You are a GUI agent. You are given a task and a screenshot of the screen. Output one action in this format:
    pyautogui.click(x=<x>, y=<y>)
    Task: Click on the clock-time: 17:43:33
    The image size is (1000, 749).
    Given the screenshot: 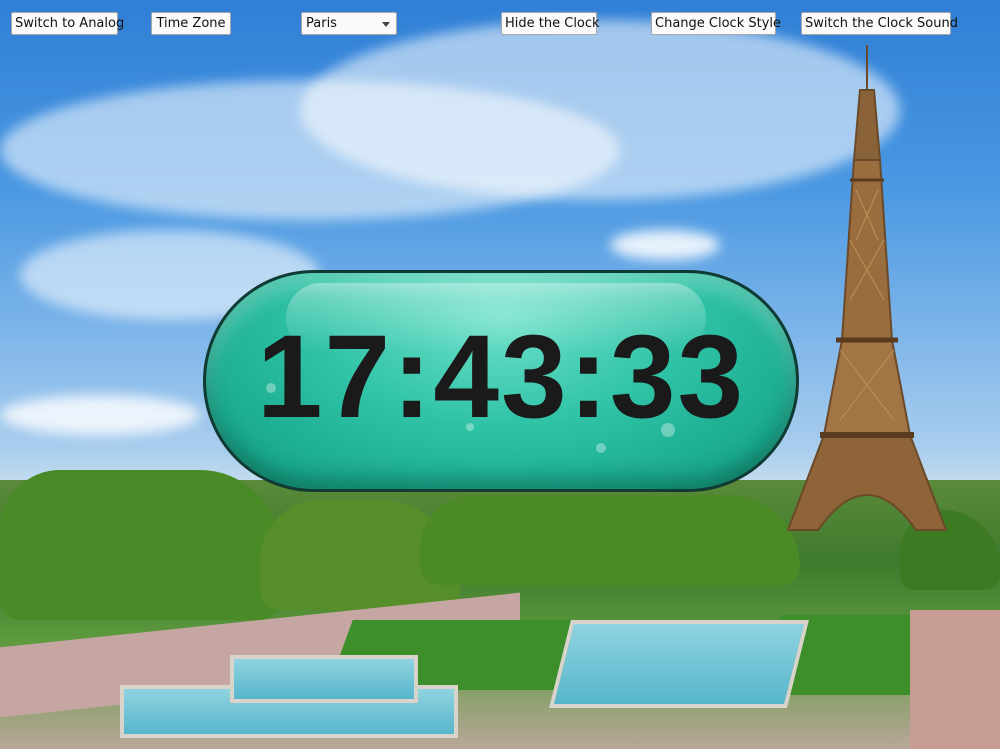 What is the action you would take?
    pyautogui.click(x=501, y=377)
    